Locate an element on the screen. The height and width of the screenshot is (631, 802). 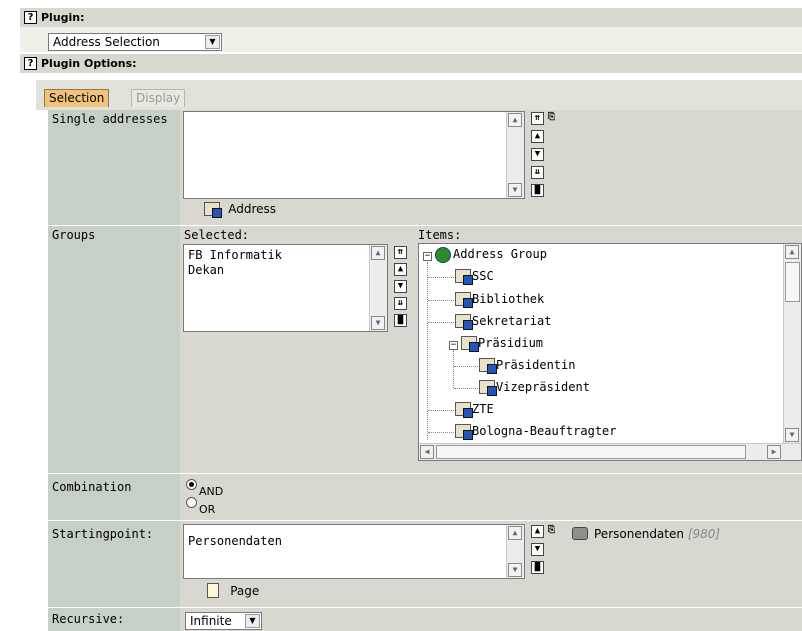
recursive-label-cell: Recursive: is located at coordinates (114, 619).